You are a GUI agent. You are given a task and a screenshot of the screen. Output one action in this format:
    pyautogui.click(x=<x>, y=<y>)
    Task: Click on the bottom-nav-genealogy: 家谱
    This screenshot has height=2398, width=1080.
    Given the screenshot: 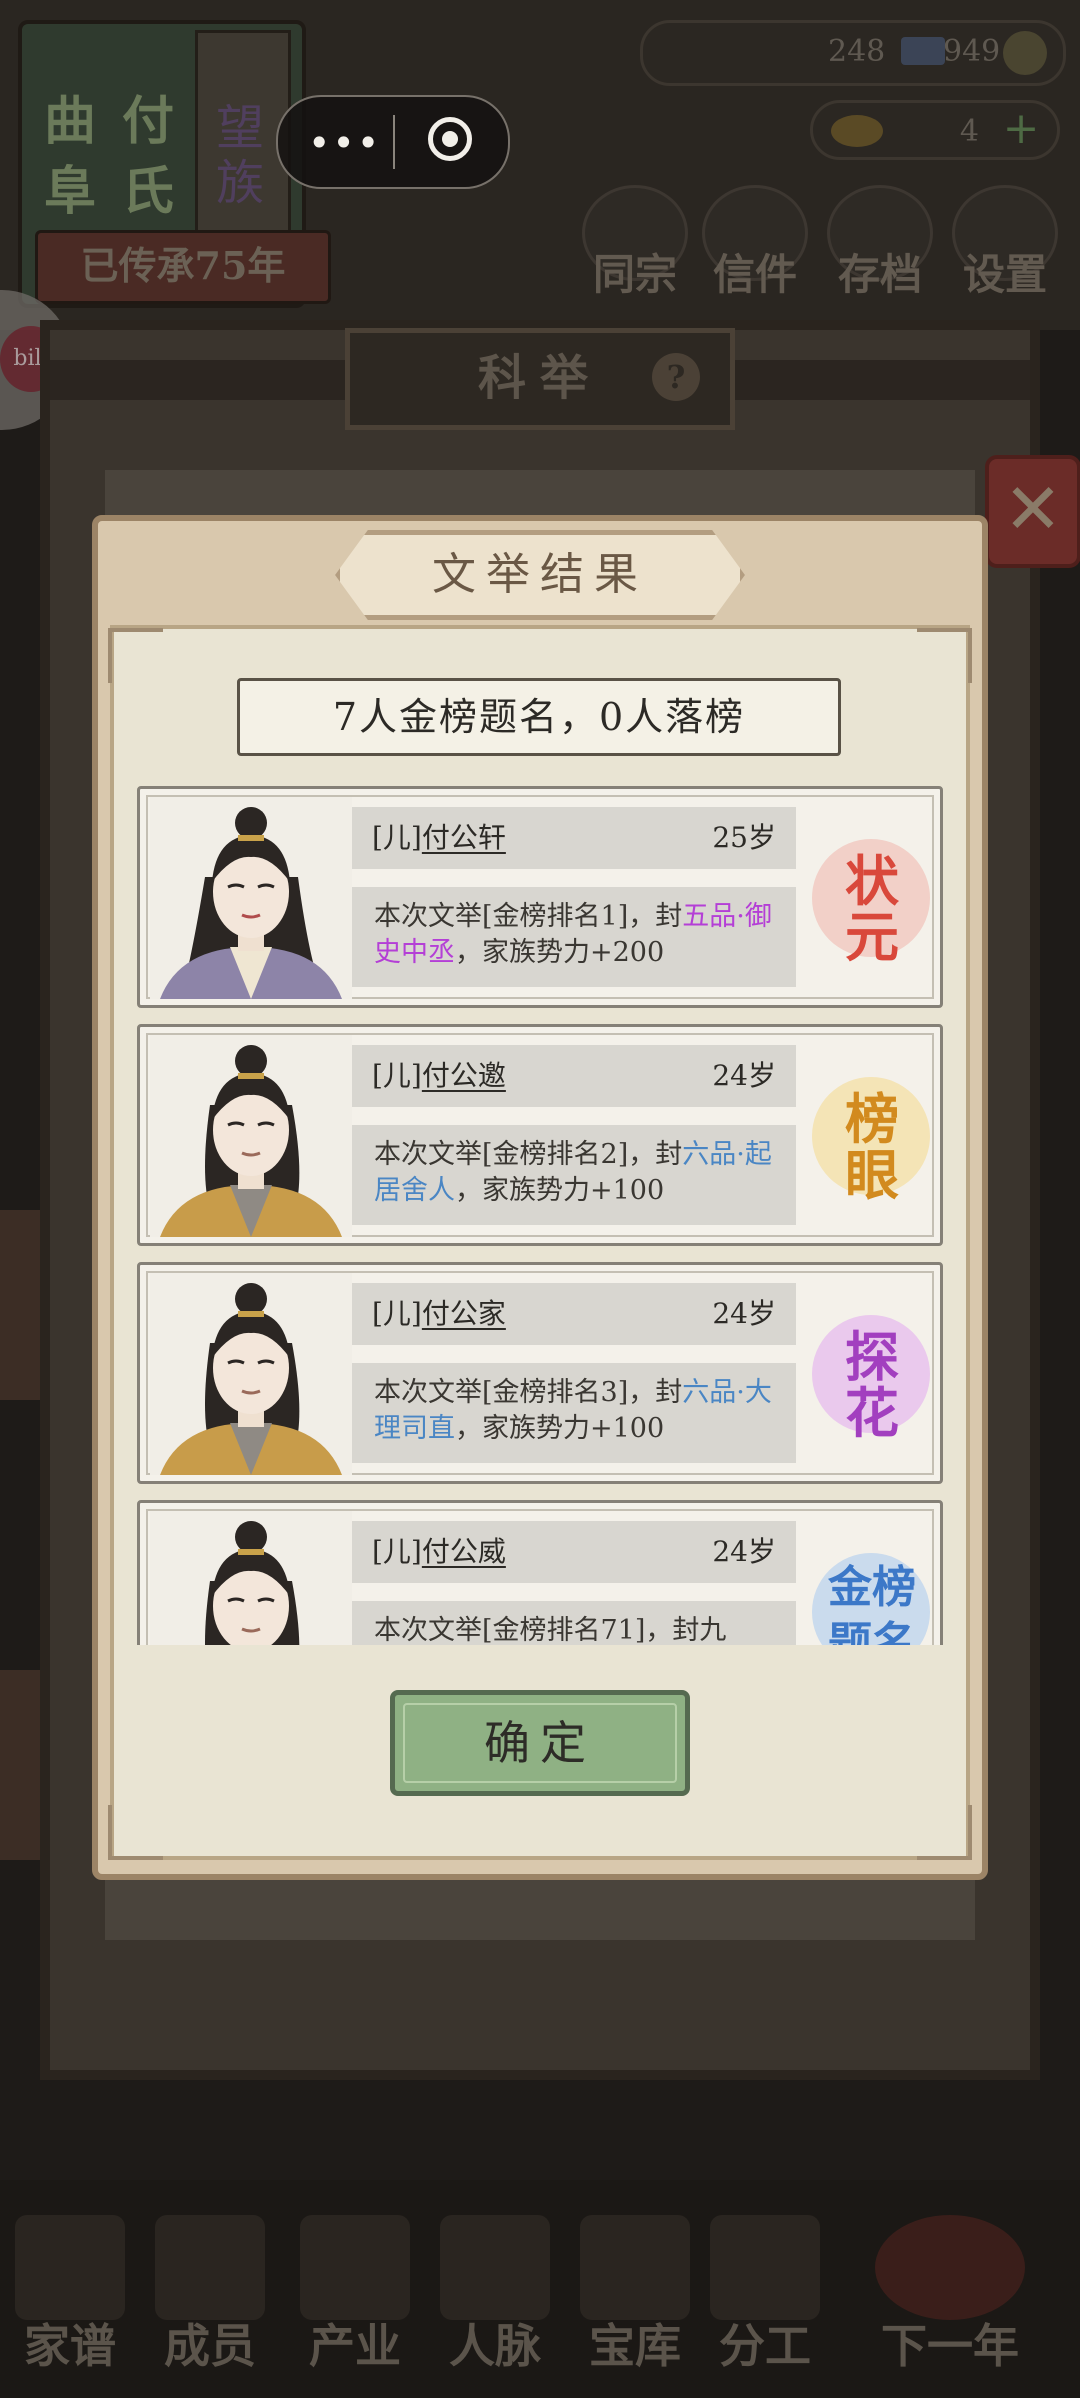 What is the action you would take?
    pyautogui.click(x=70, y=2295)
    